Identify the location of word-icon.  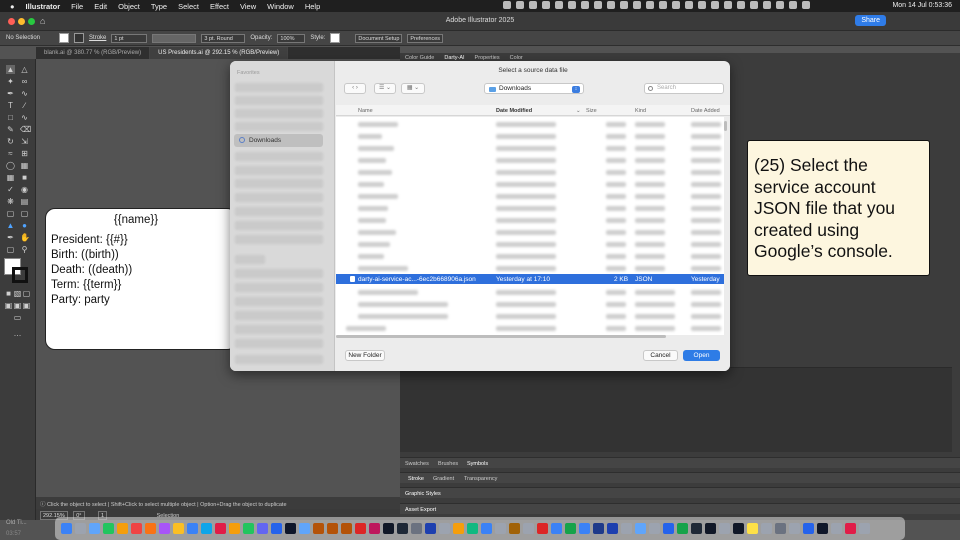
(668, 528).